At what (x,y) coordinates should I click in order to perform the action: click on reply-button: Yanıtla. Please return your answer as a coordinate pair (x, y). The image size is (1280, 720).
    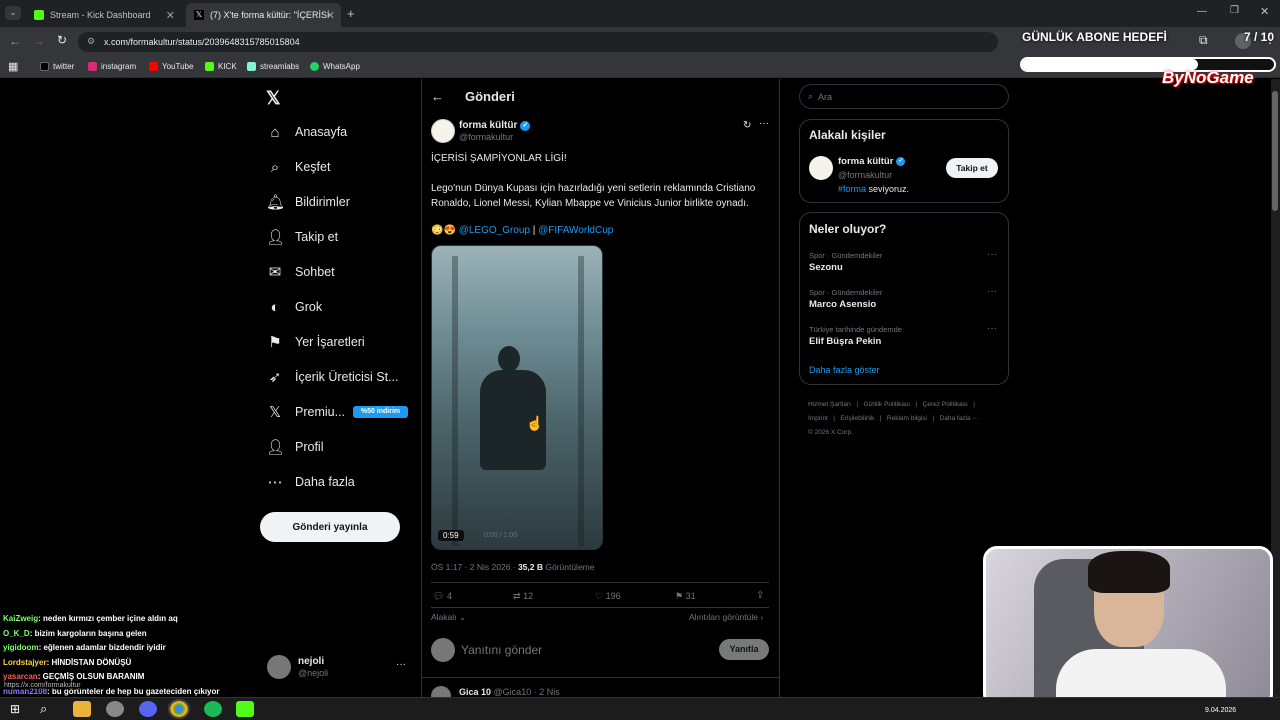
    Looking at the image, I should click on (744, 649).